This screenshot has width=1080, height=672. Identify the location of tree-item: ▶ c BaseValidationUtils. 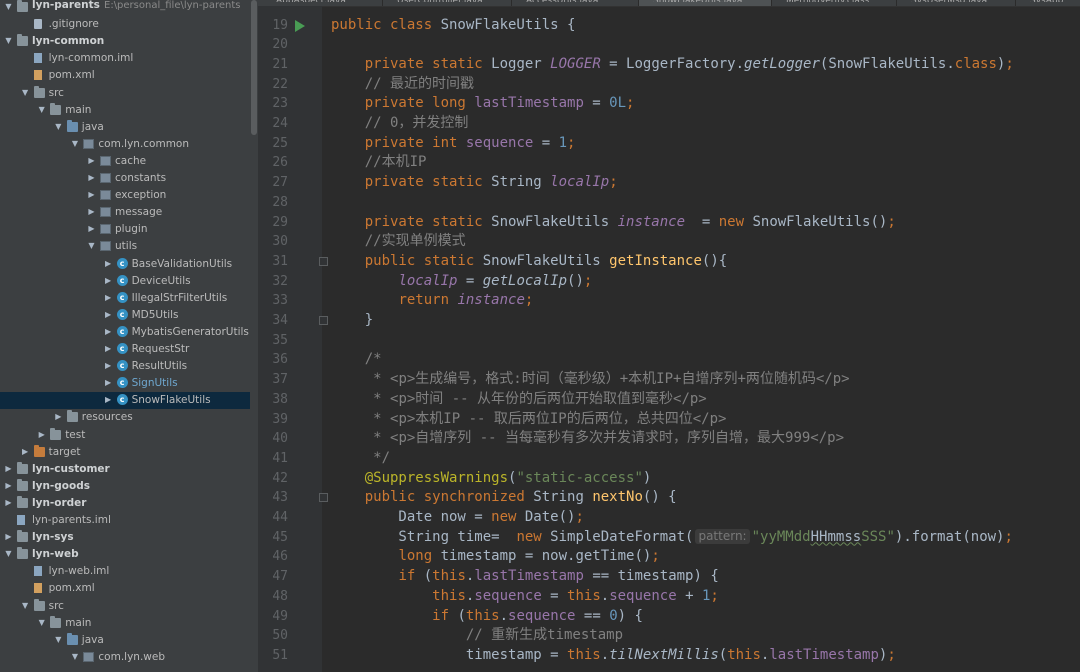
(125, 264).